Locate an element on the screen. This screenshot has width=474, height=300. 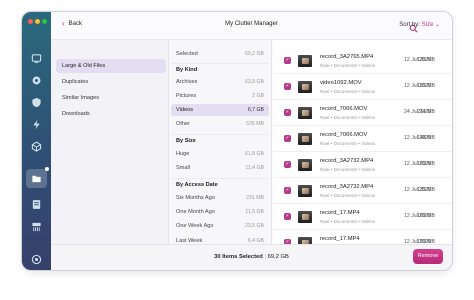
sort-dropdown: Sort by: Size ⌄ is located at coordinates (419, 24).